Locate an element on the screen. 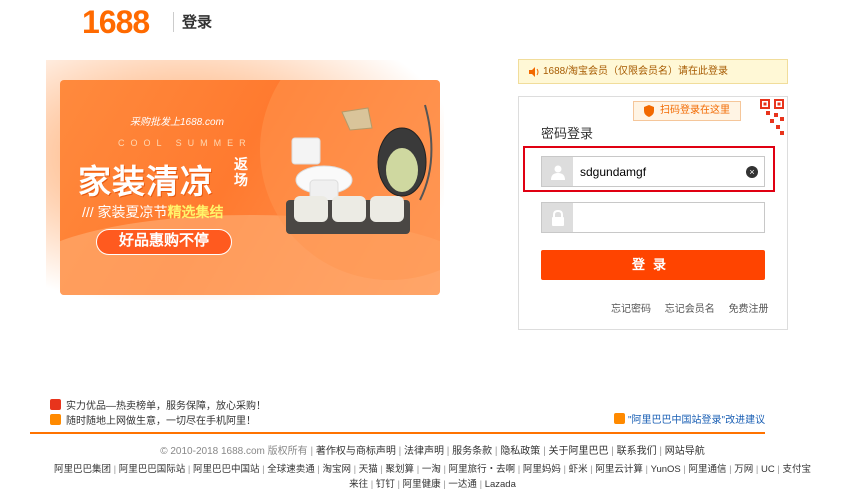  header-divider is located at coordinates (173, 22).